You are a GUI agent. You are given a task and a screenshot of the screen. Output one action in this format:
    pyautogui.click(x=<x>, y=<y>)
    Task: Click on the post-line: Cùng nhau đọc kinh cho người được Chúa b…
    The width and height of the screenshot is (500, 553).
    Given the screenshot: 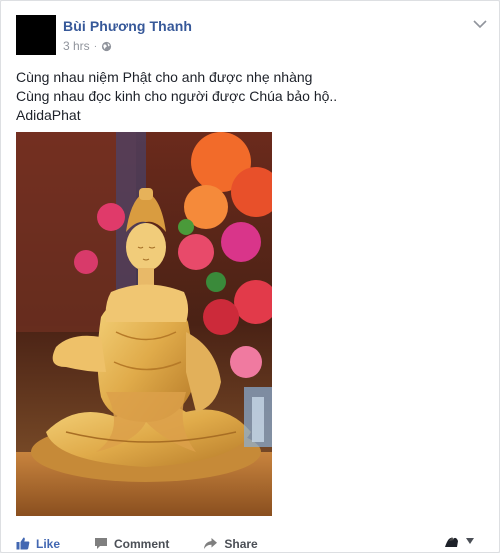 What is the action you would take?
    pyautogui.click(x=177, y=96)
    